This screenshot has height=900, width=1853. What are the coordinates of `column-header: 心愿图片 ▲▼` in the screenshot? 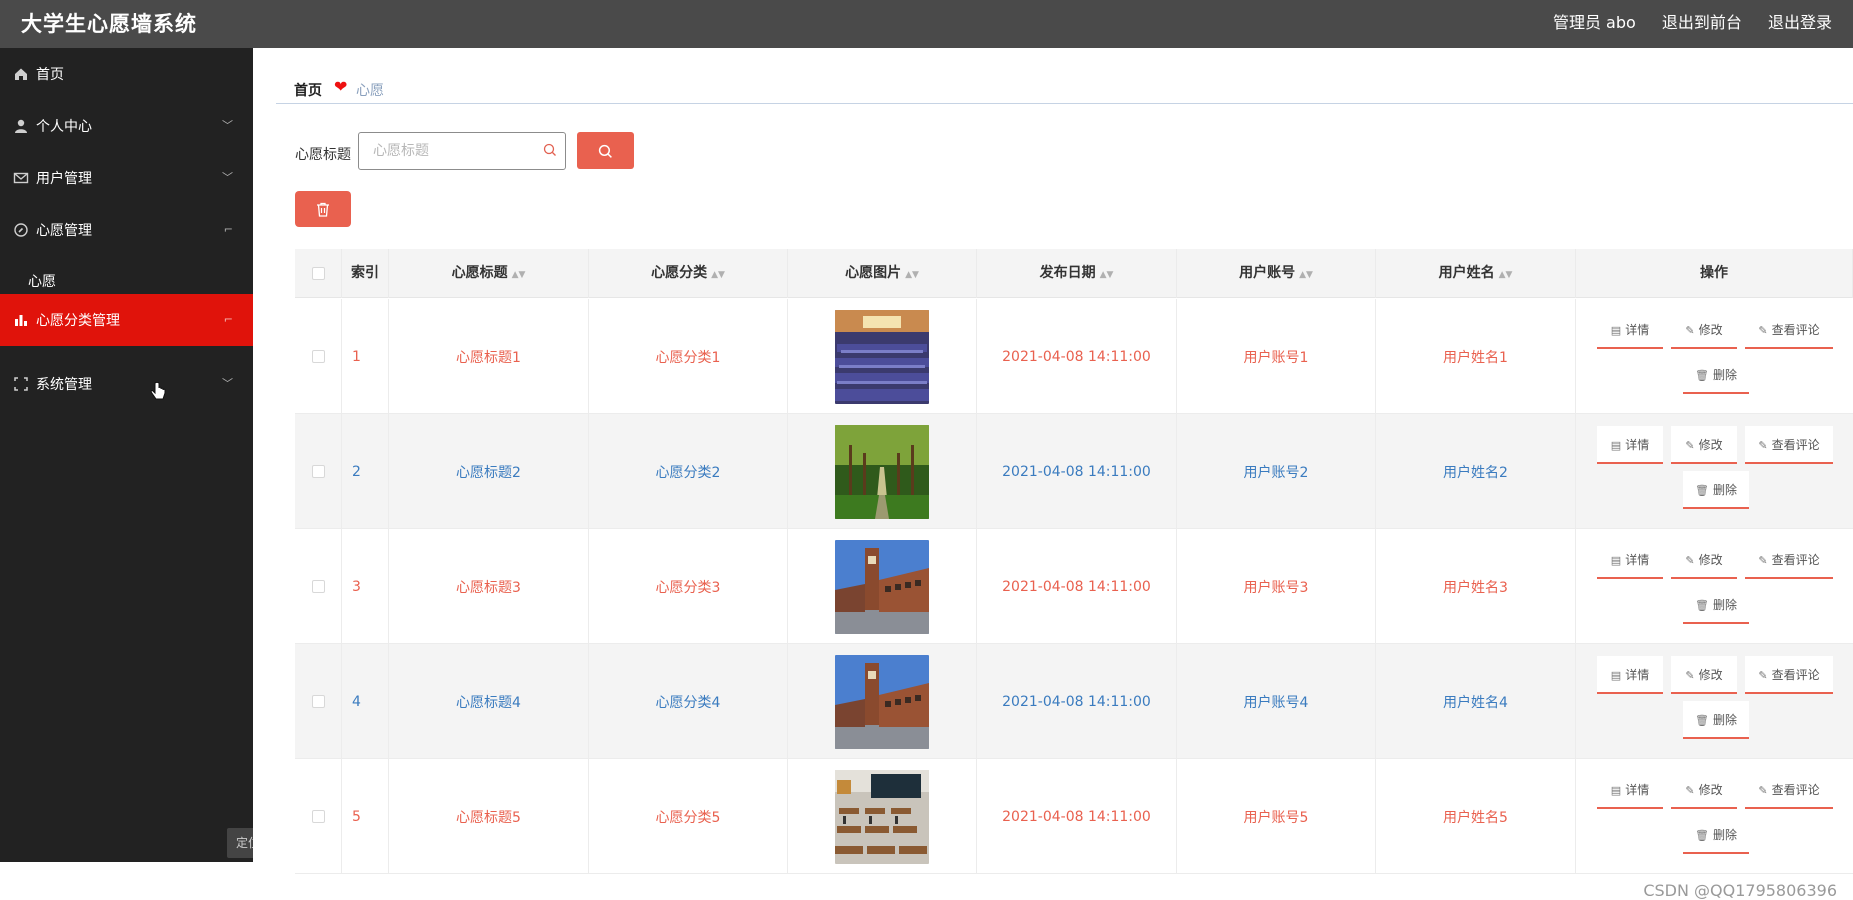 It's located at (882, 273).